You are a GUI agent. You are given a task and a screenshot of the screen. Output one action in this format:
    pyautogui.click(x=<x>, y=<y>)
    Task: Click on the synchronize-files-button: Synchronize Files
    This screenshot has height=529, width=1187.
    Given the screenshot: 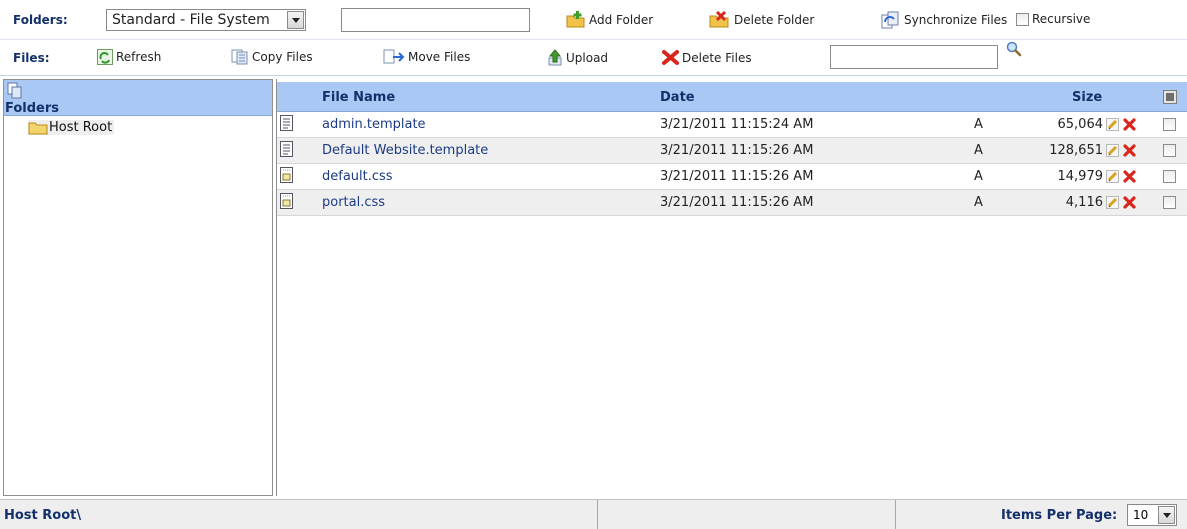 What is the action you would take?
    pyautogui.click(x=944, y=20)
    